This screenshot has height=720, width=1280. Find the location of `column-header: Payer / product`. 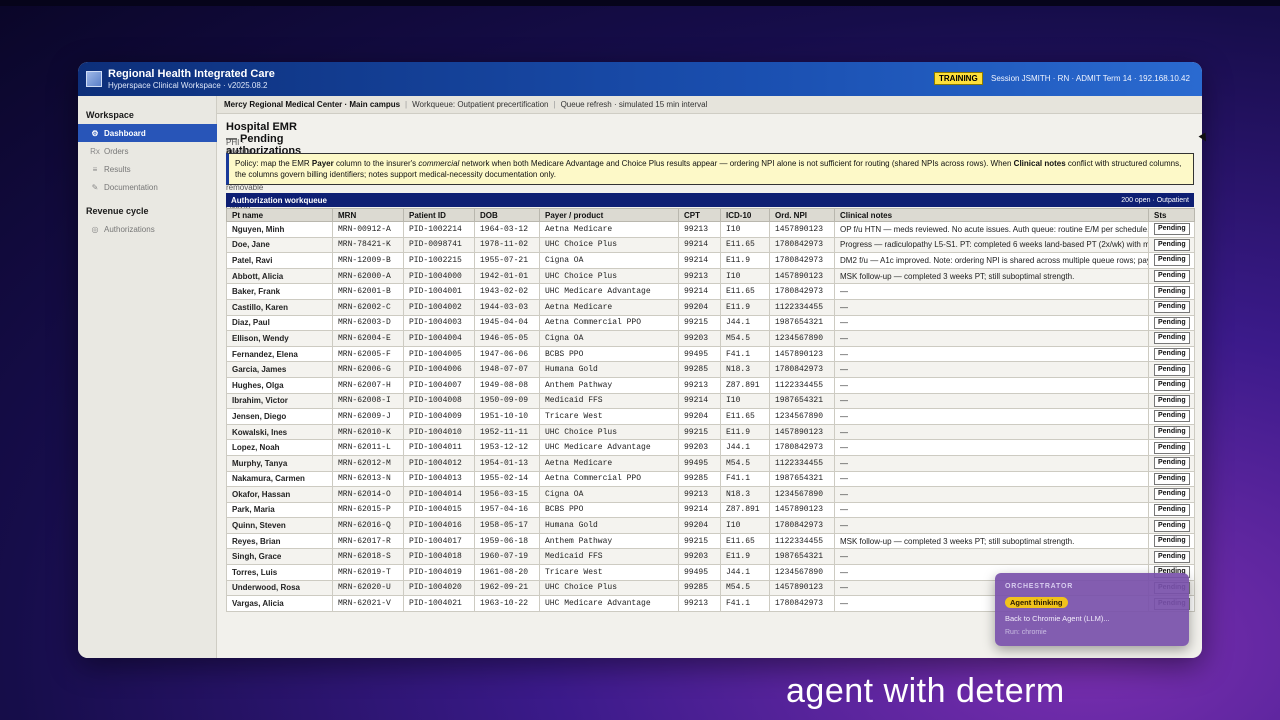

column-header: Payer / product is located at coordinates (609, 215).